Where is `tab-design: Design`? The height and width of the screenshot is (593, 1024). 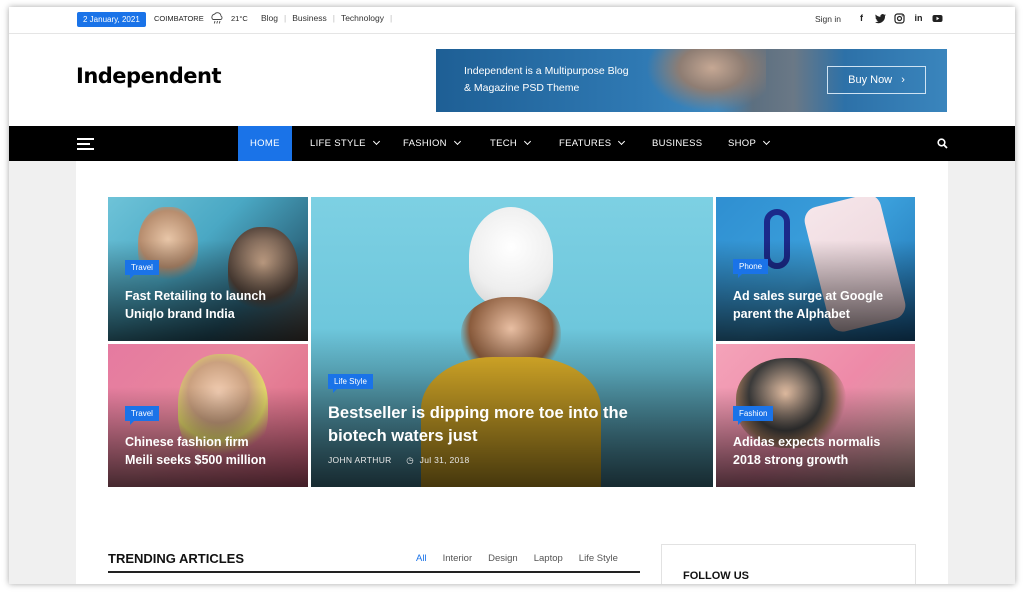
tab-design: Design is located at coordinates (503, 558).